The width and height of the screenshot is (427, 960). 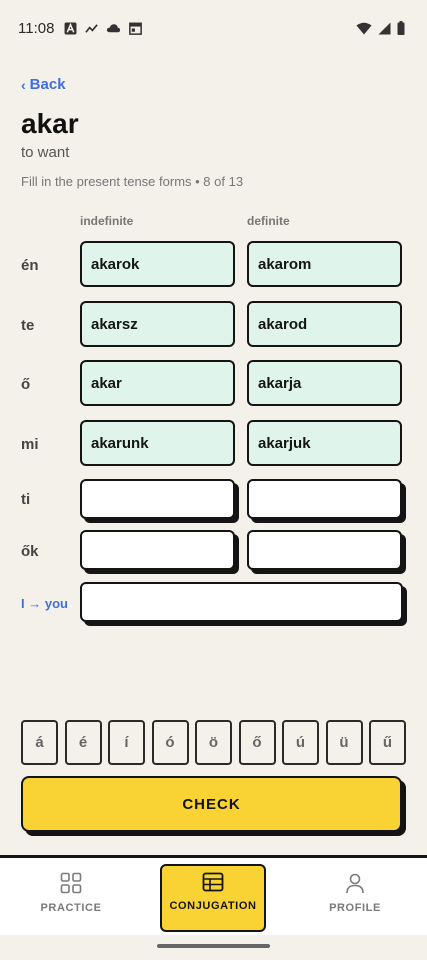 I want to click on calendar-icon, so click(x=136, y=28).